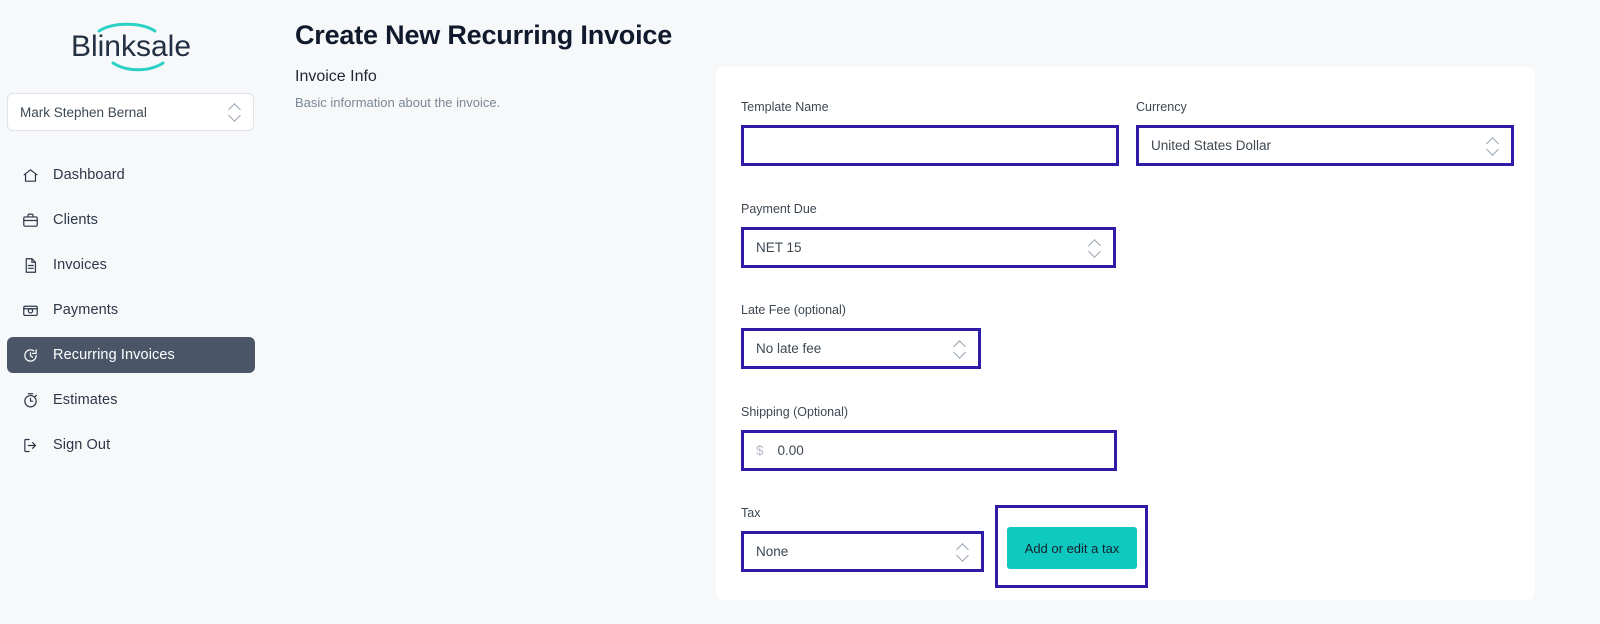 The width and height of the screenshot is (1600, 624). I want to click on sidebar-item-invoices: Invoices, so click(131, 265).